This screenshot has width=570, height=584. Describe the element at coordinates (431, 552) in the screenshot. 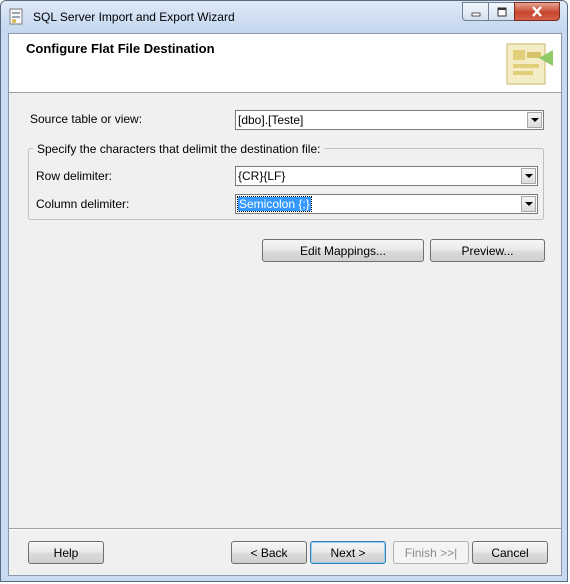

I see `finish-button: Finish >>|` at that location.